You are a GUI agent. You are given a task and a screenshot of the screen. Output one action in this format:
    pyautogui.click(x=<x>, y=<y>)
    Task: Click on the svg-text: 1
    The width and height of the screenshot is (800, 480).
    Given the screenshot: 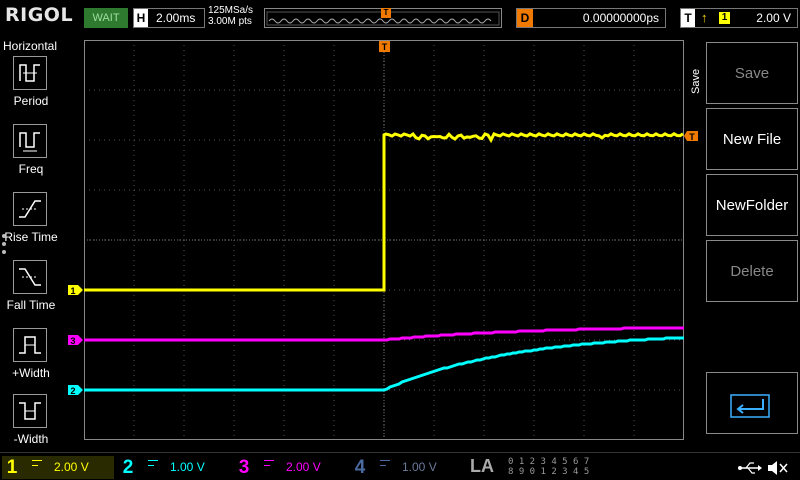 What is the action you would take?
    pyautogui.click(x=72, y=291)
    